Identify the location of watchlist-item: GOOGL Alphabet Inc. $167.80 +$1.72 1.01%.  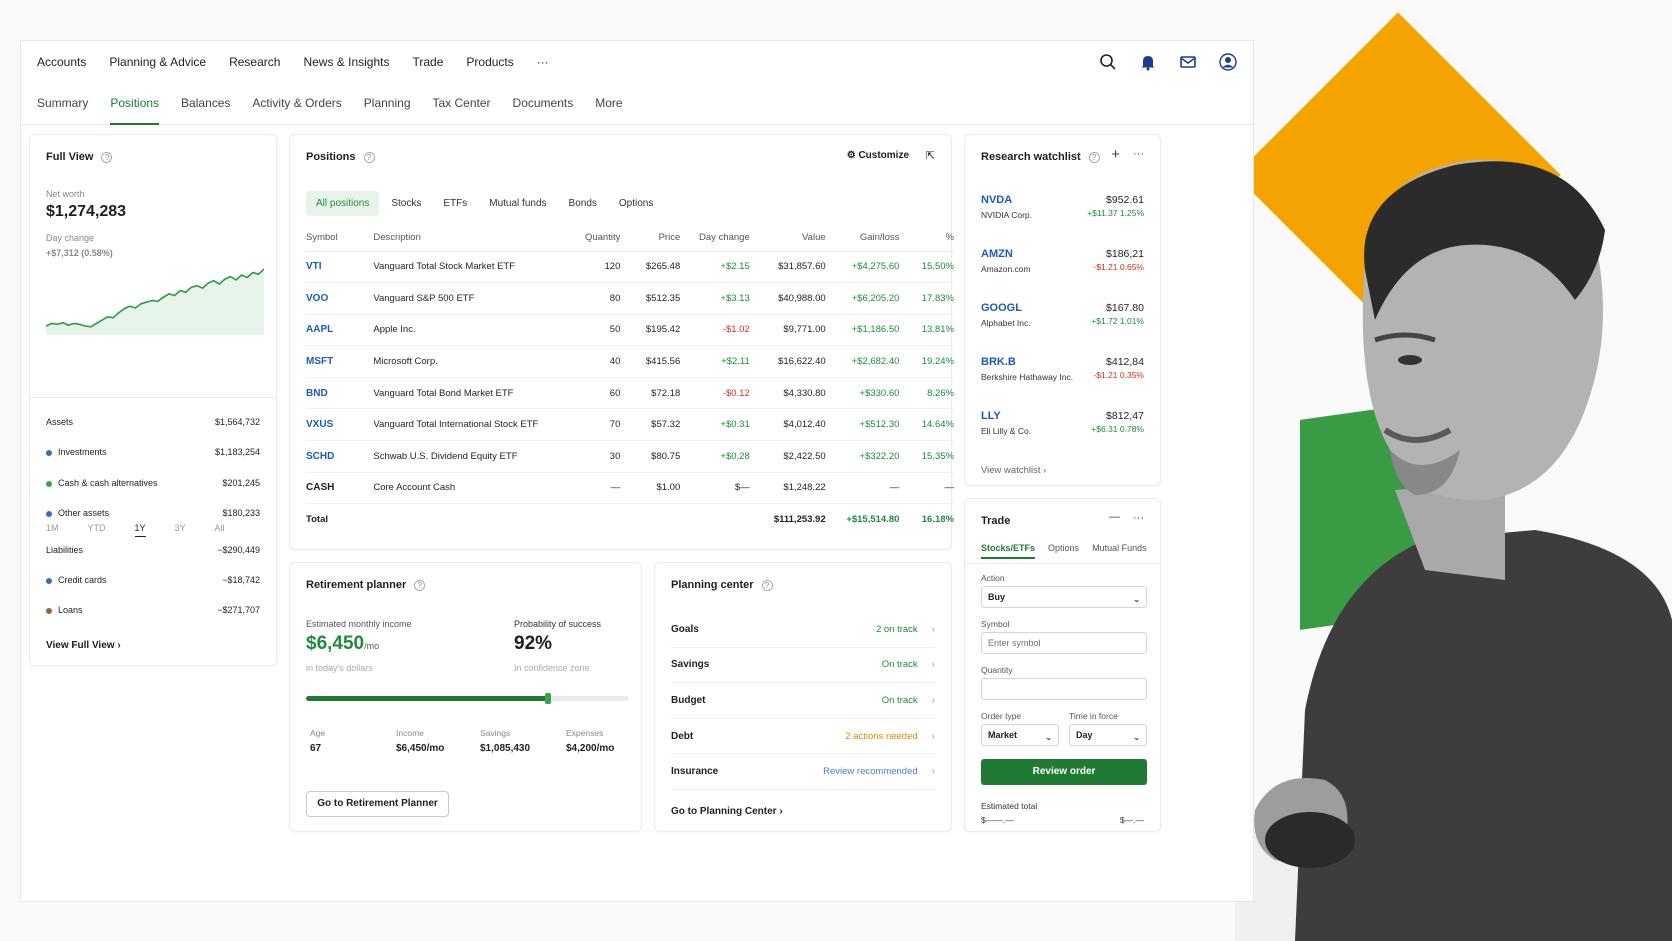
(1062, 327).